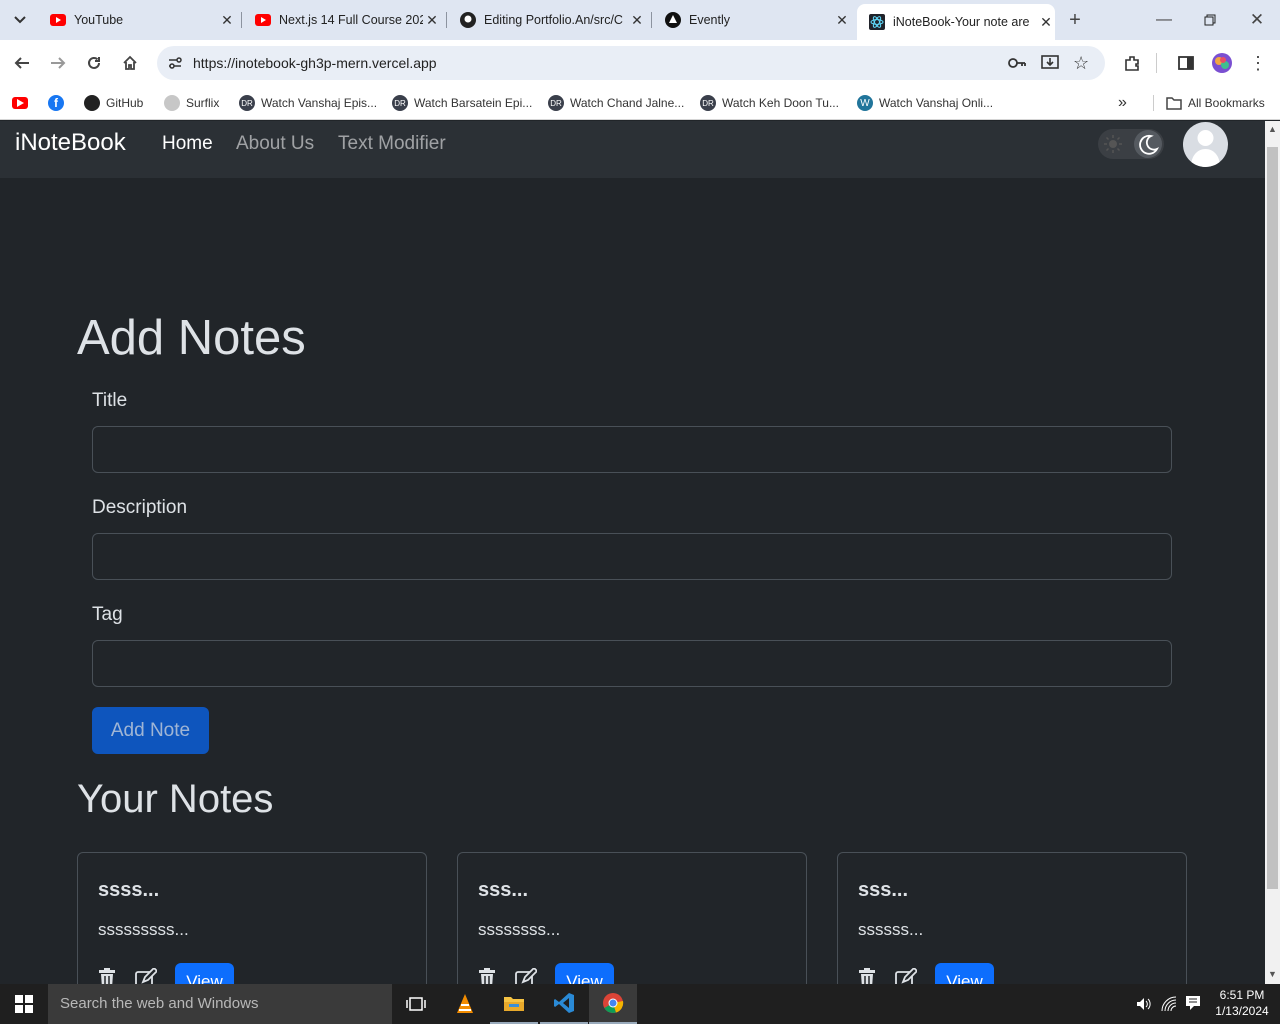  What do you see at coordinates (1122, 103) in the screenshot?
I see `more-bookmarks-icon: »` at bounding box center [1122, 103].